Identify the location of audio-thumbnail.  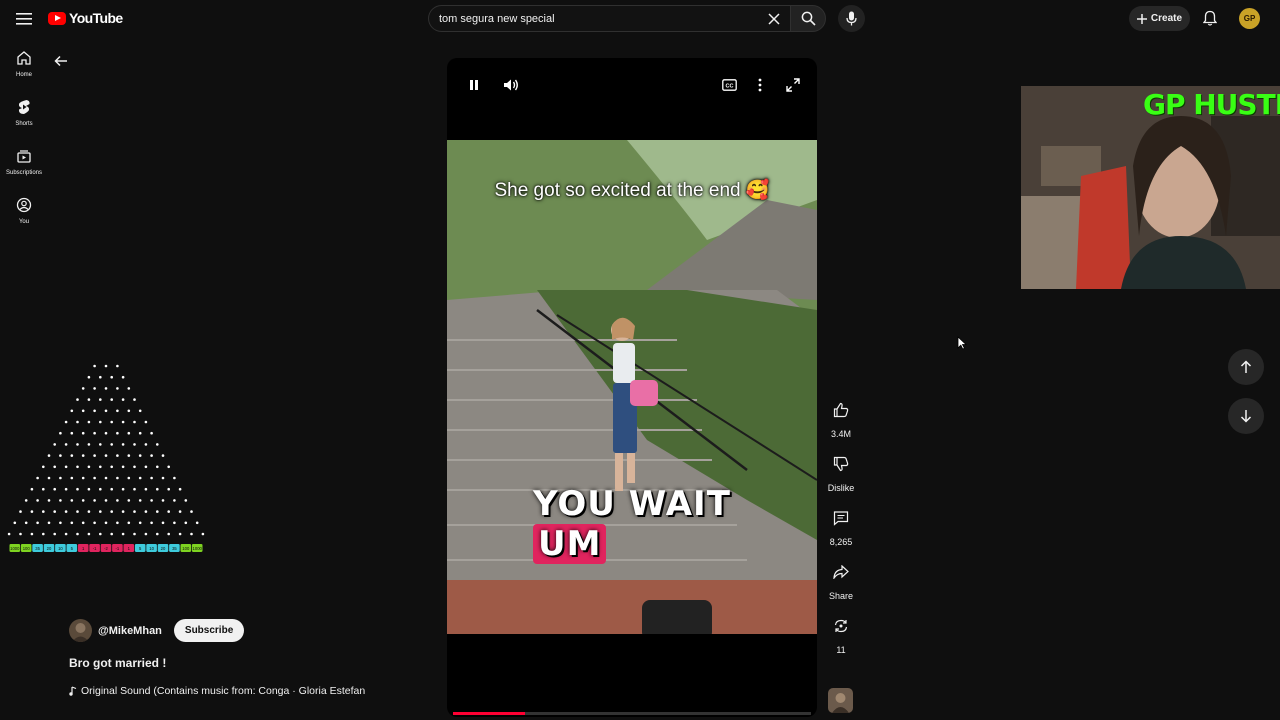
(840, 700).